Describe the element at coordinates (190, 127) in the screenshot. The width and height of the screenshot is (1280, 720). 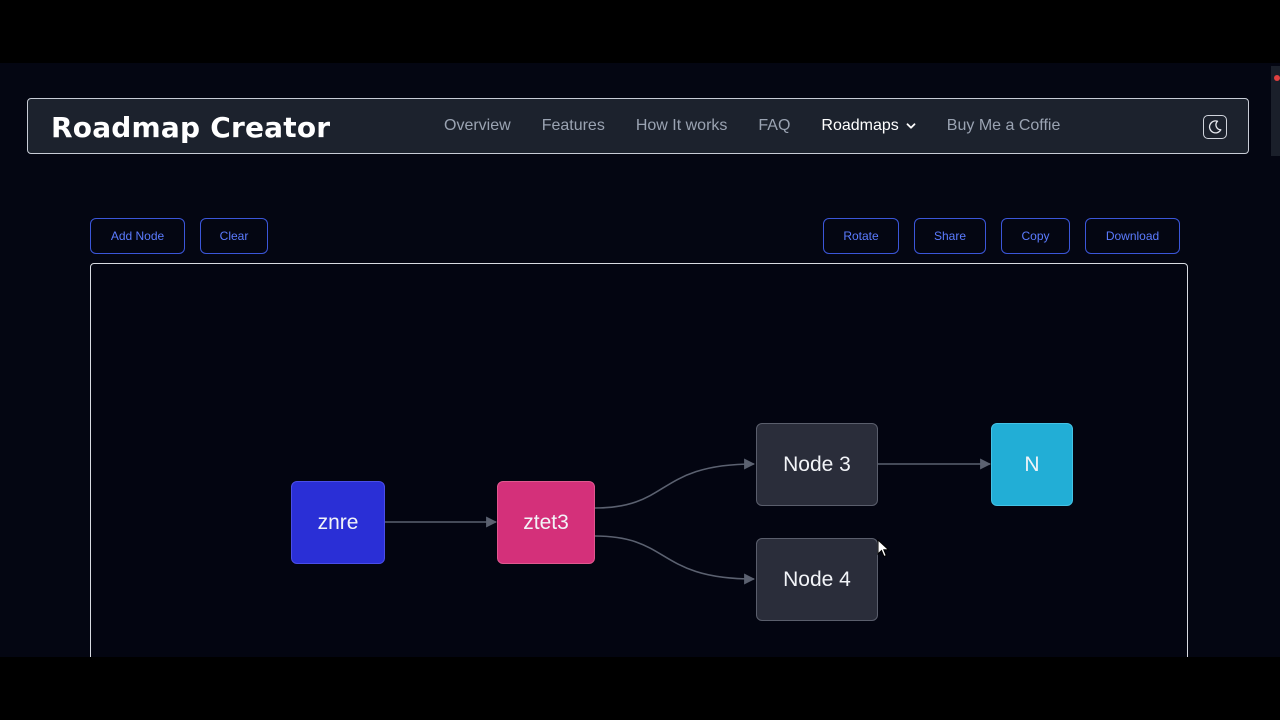
I see `brand-logo-text: Roadmap Creator` at that location.